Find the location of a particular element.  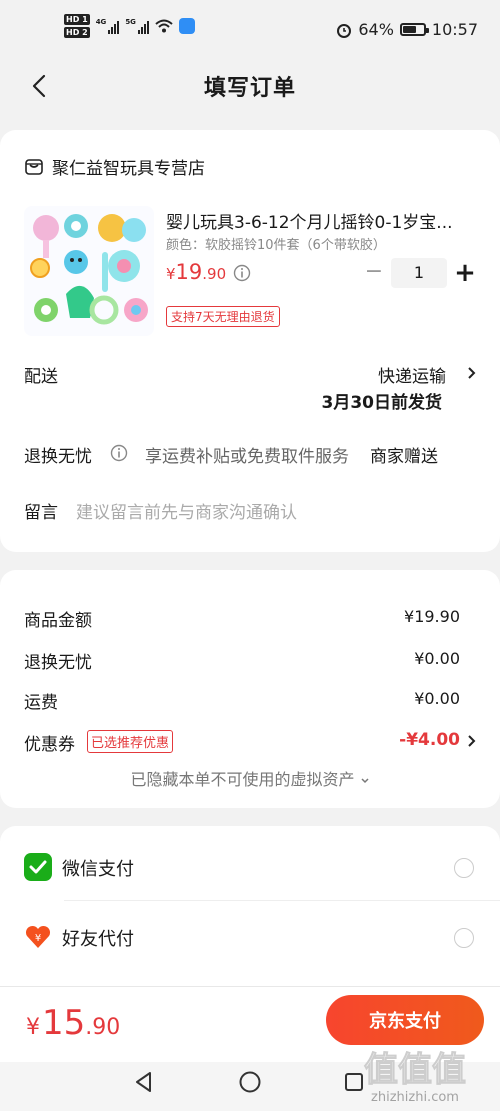

clock: 10:57 is located at coordinates (454, 29).